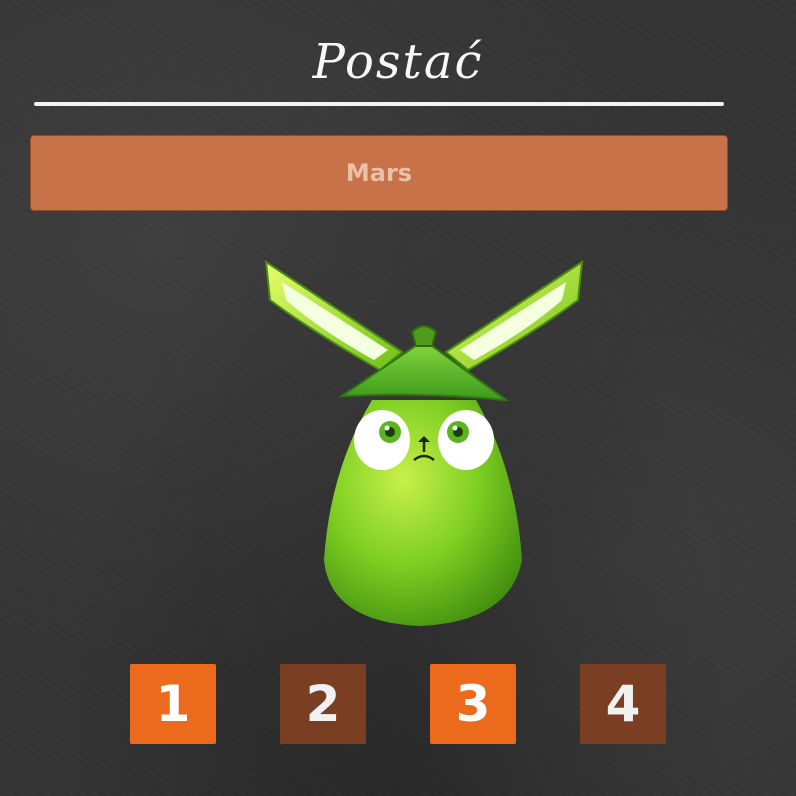 The image size is (796, 796). Describe the element at coordinates (173, 704) in the screenshot. I see `character-option-1-button: 1` at that location.